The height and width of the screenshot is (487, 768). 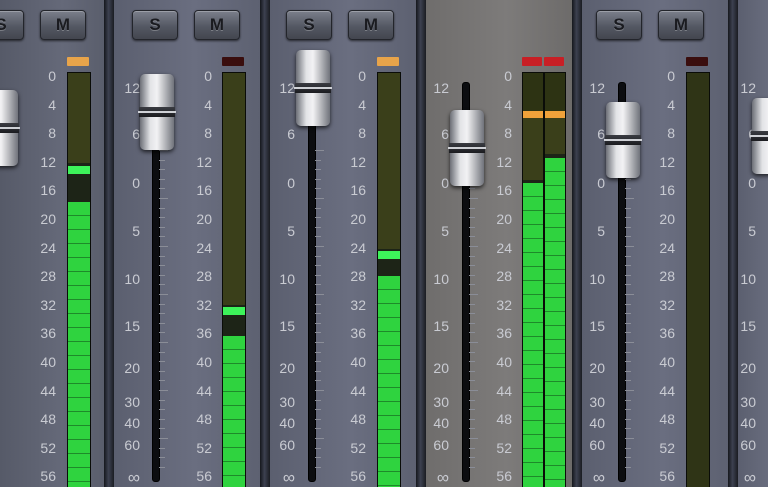 I want to click on meter-scale-label: 44, so click(x=504, y=390).